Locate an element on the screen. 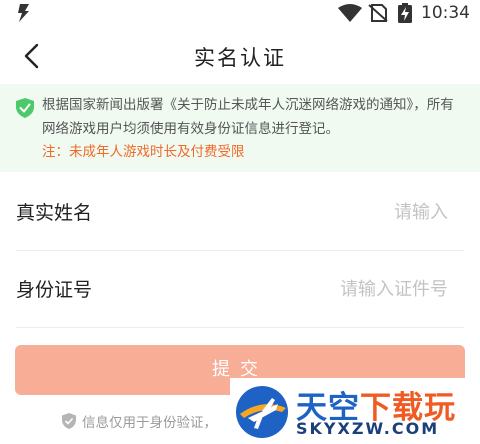  watermark: 天空下载玩 SKYXZW.COM is located at coordinates (355, 410).